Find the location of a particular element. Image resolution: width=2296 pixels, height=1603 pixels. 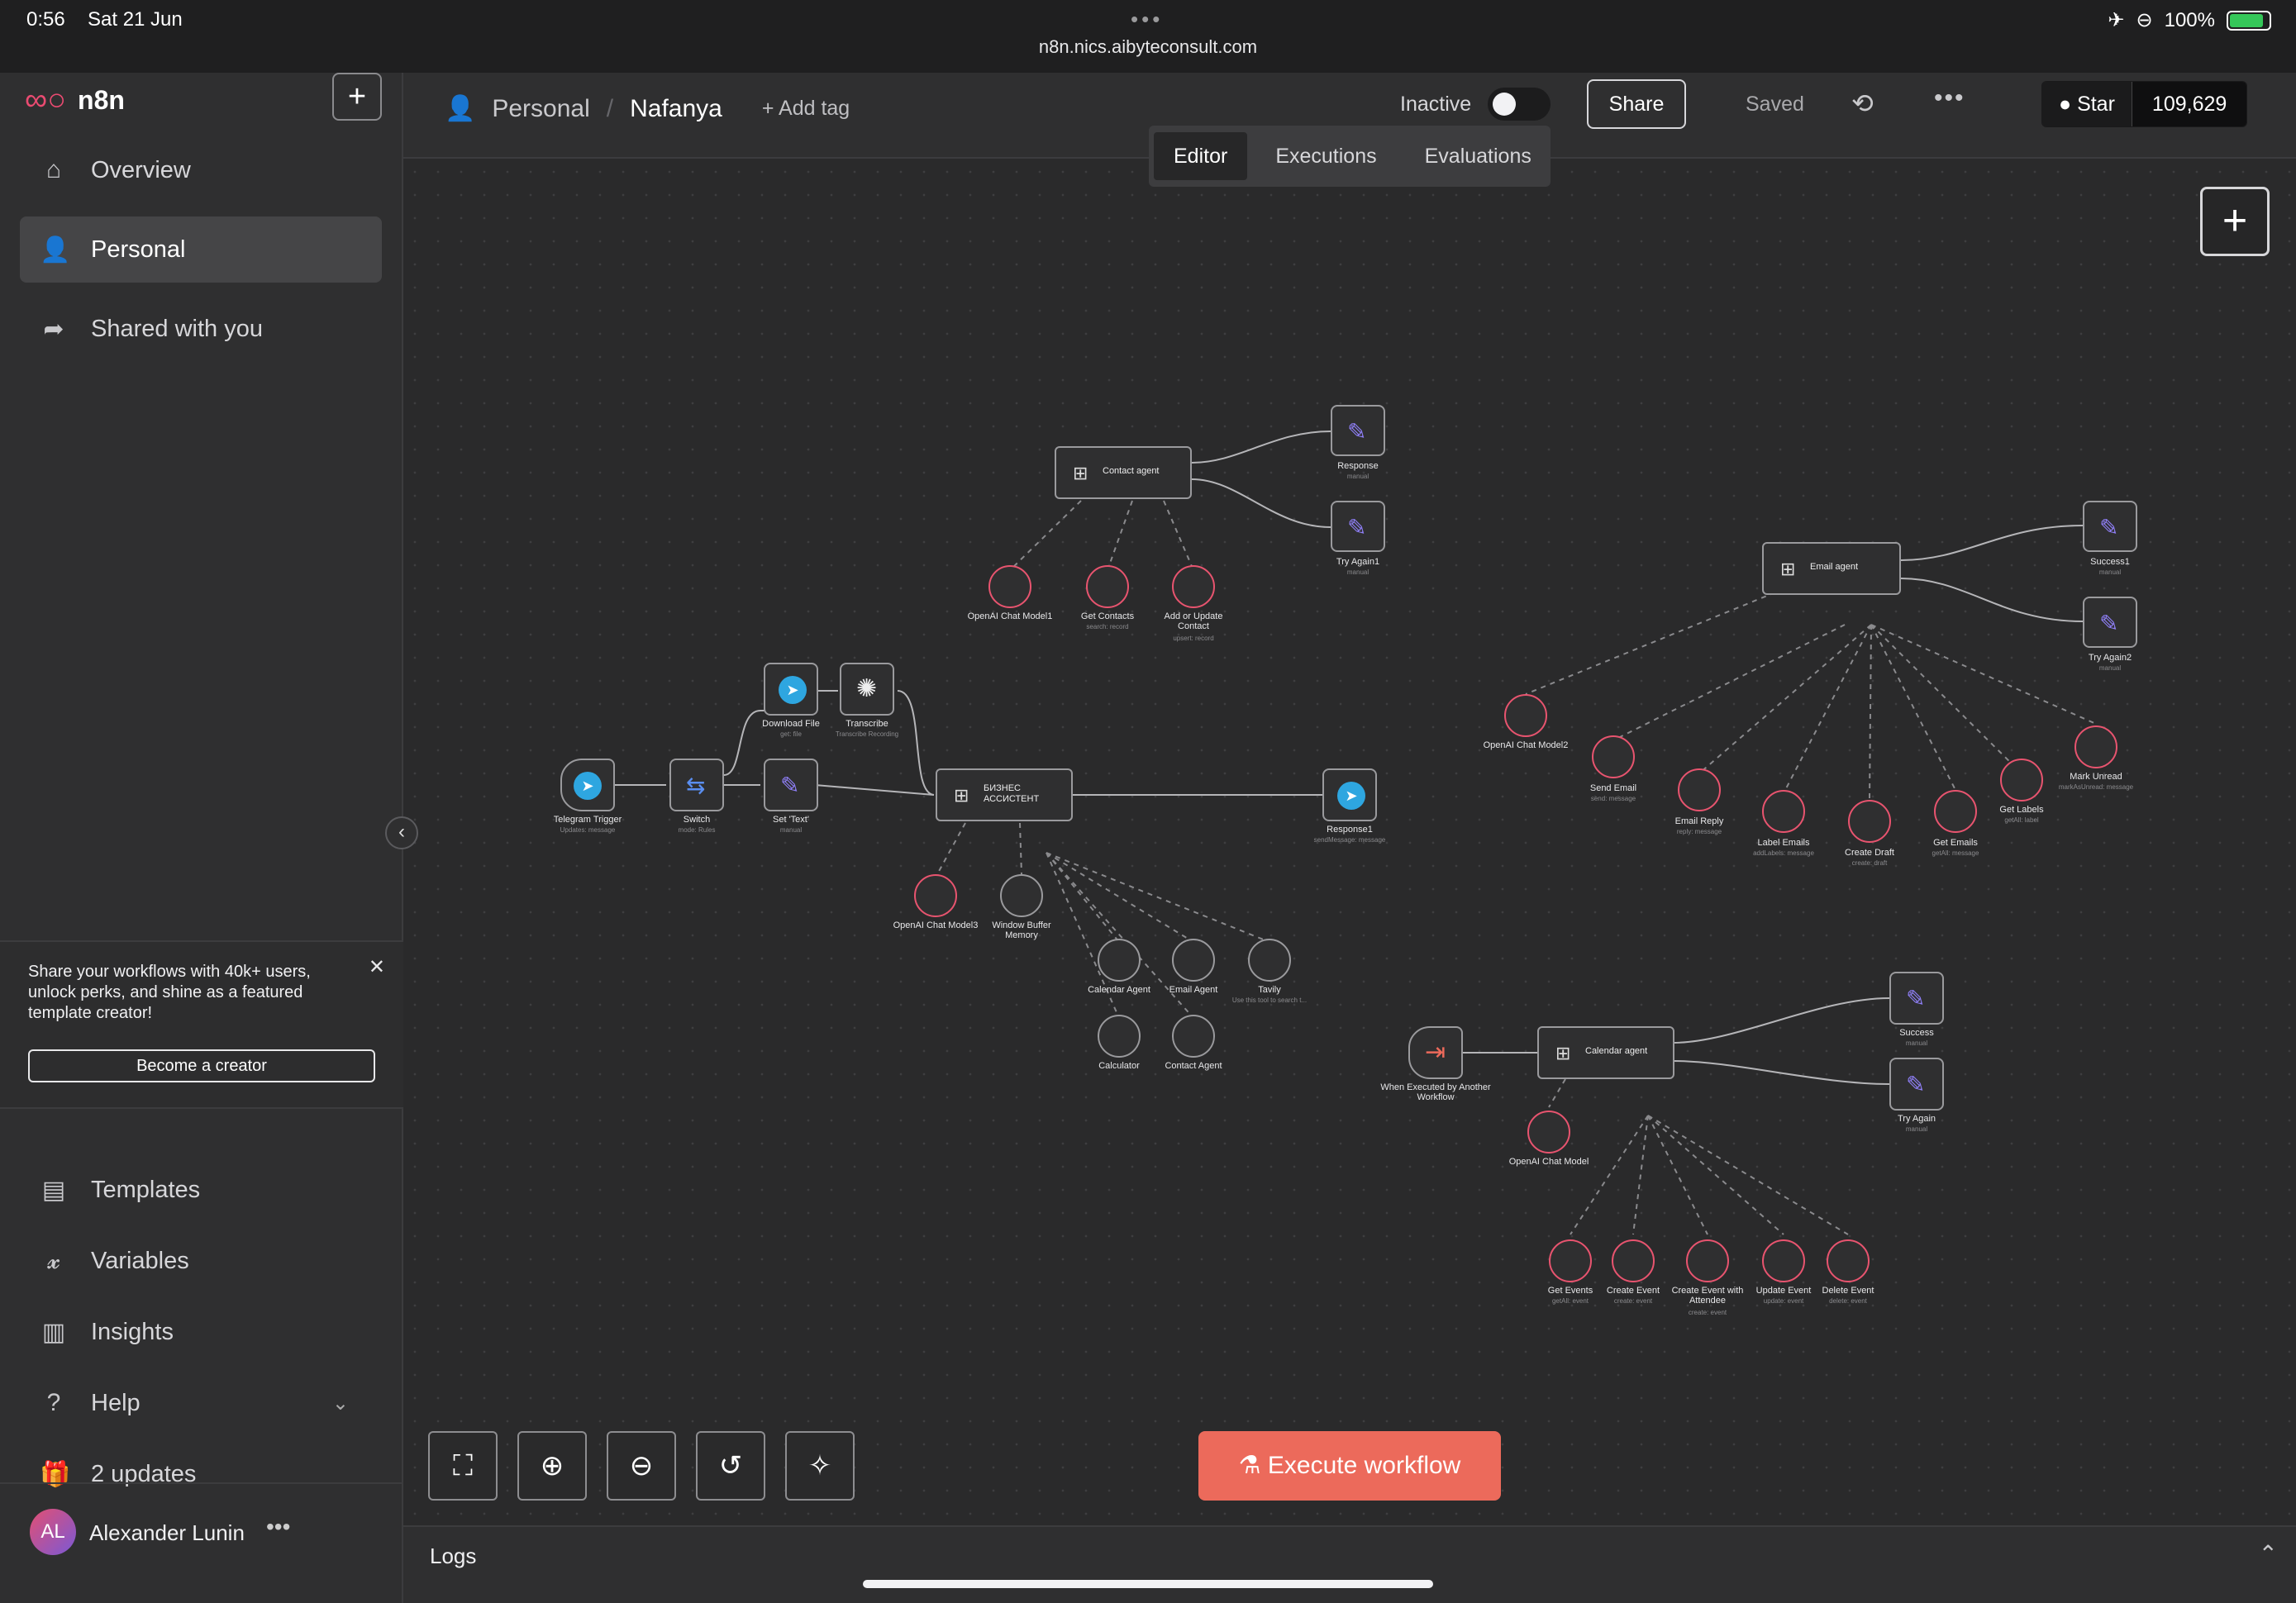

tab-editor: Editor is located at coordinates (1201, 156).